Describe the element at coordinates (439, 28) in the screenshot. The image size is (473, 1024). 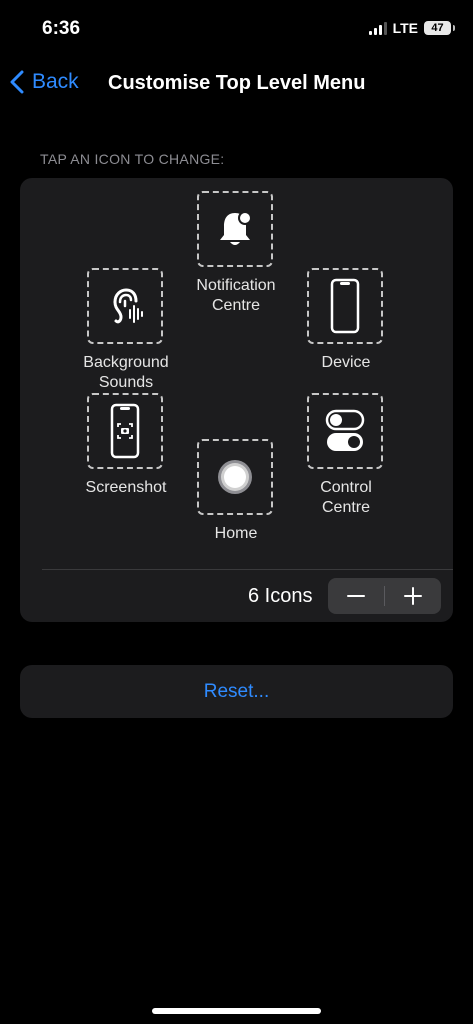
I see `battery-icon: 47` at that location.